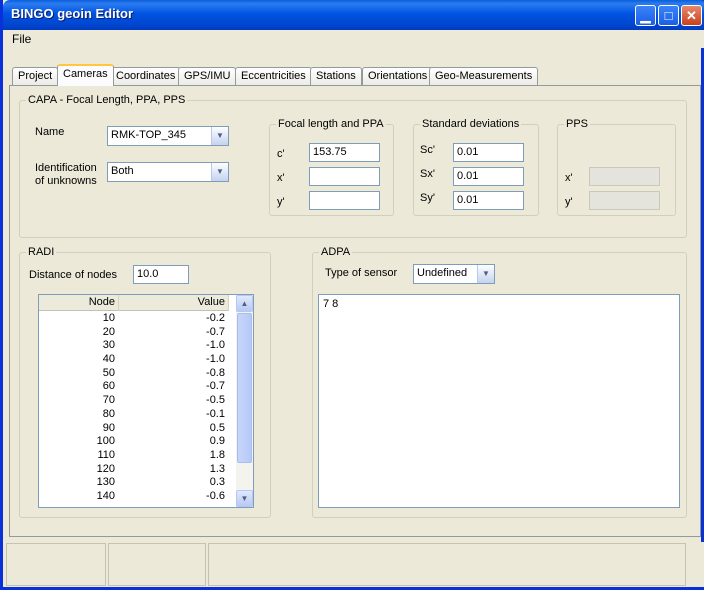 The width and height of the screenshot is (704, 590). Describe the element at coordinates (361, 273) in the screenshot. I see `sensor-label: Type of sensor` at that location.